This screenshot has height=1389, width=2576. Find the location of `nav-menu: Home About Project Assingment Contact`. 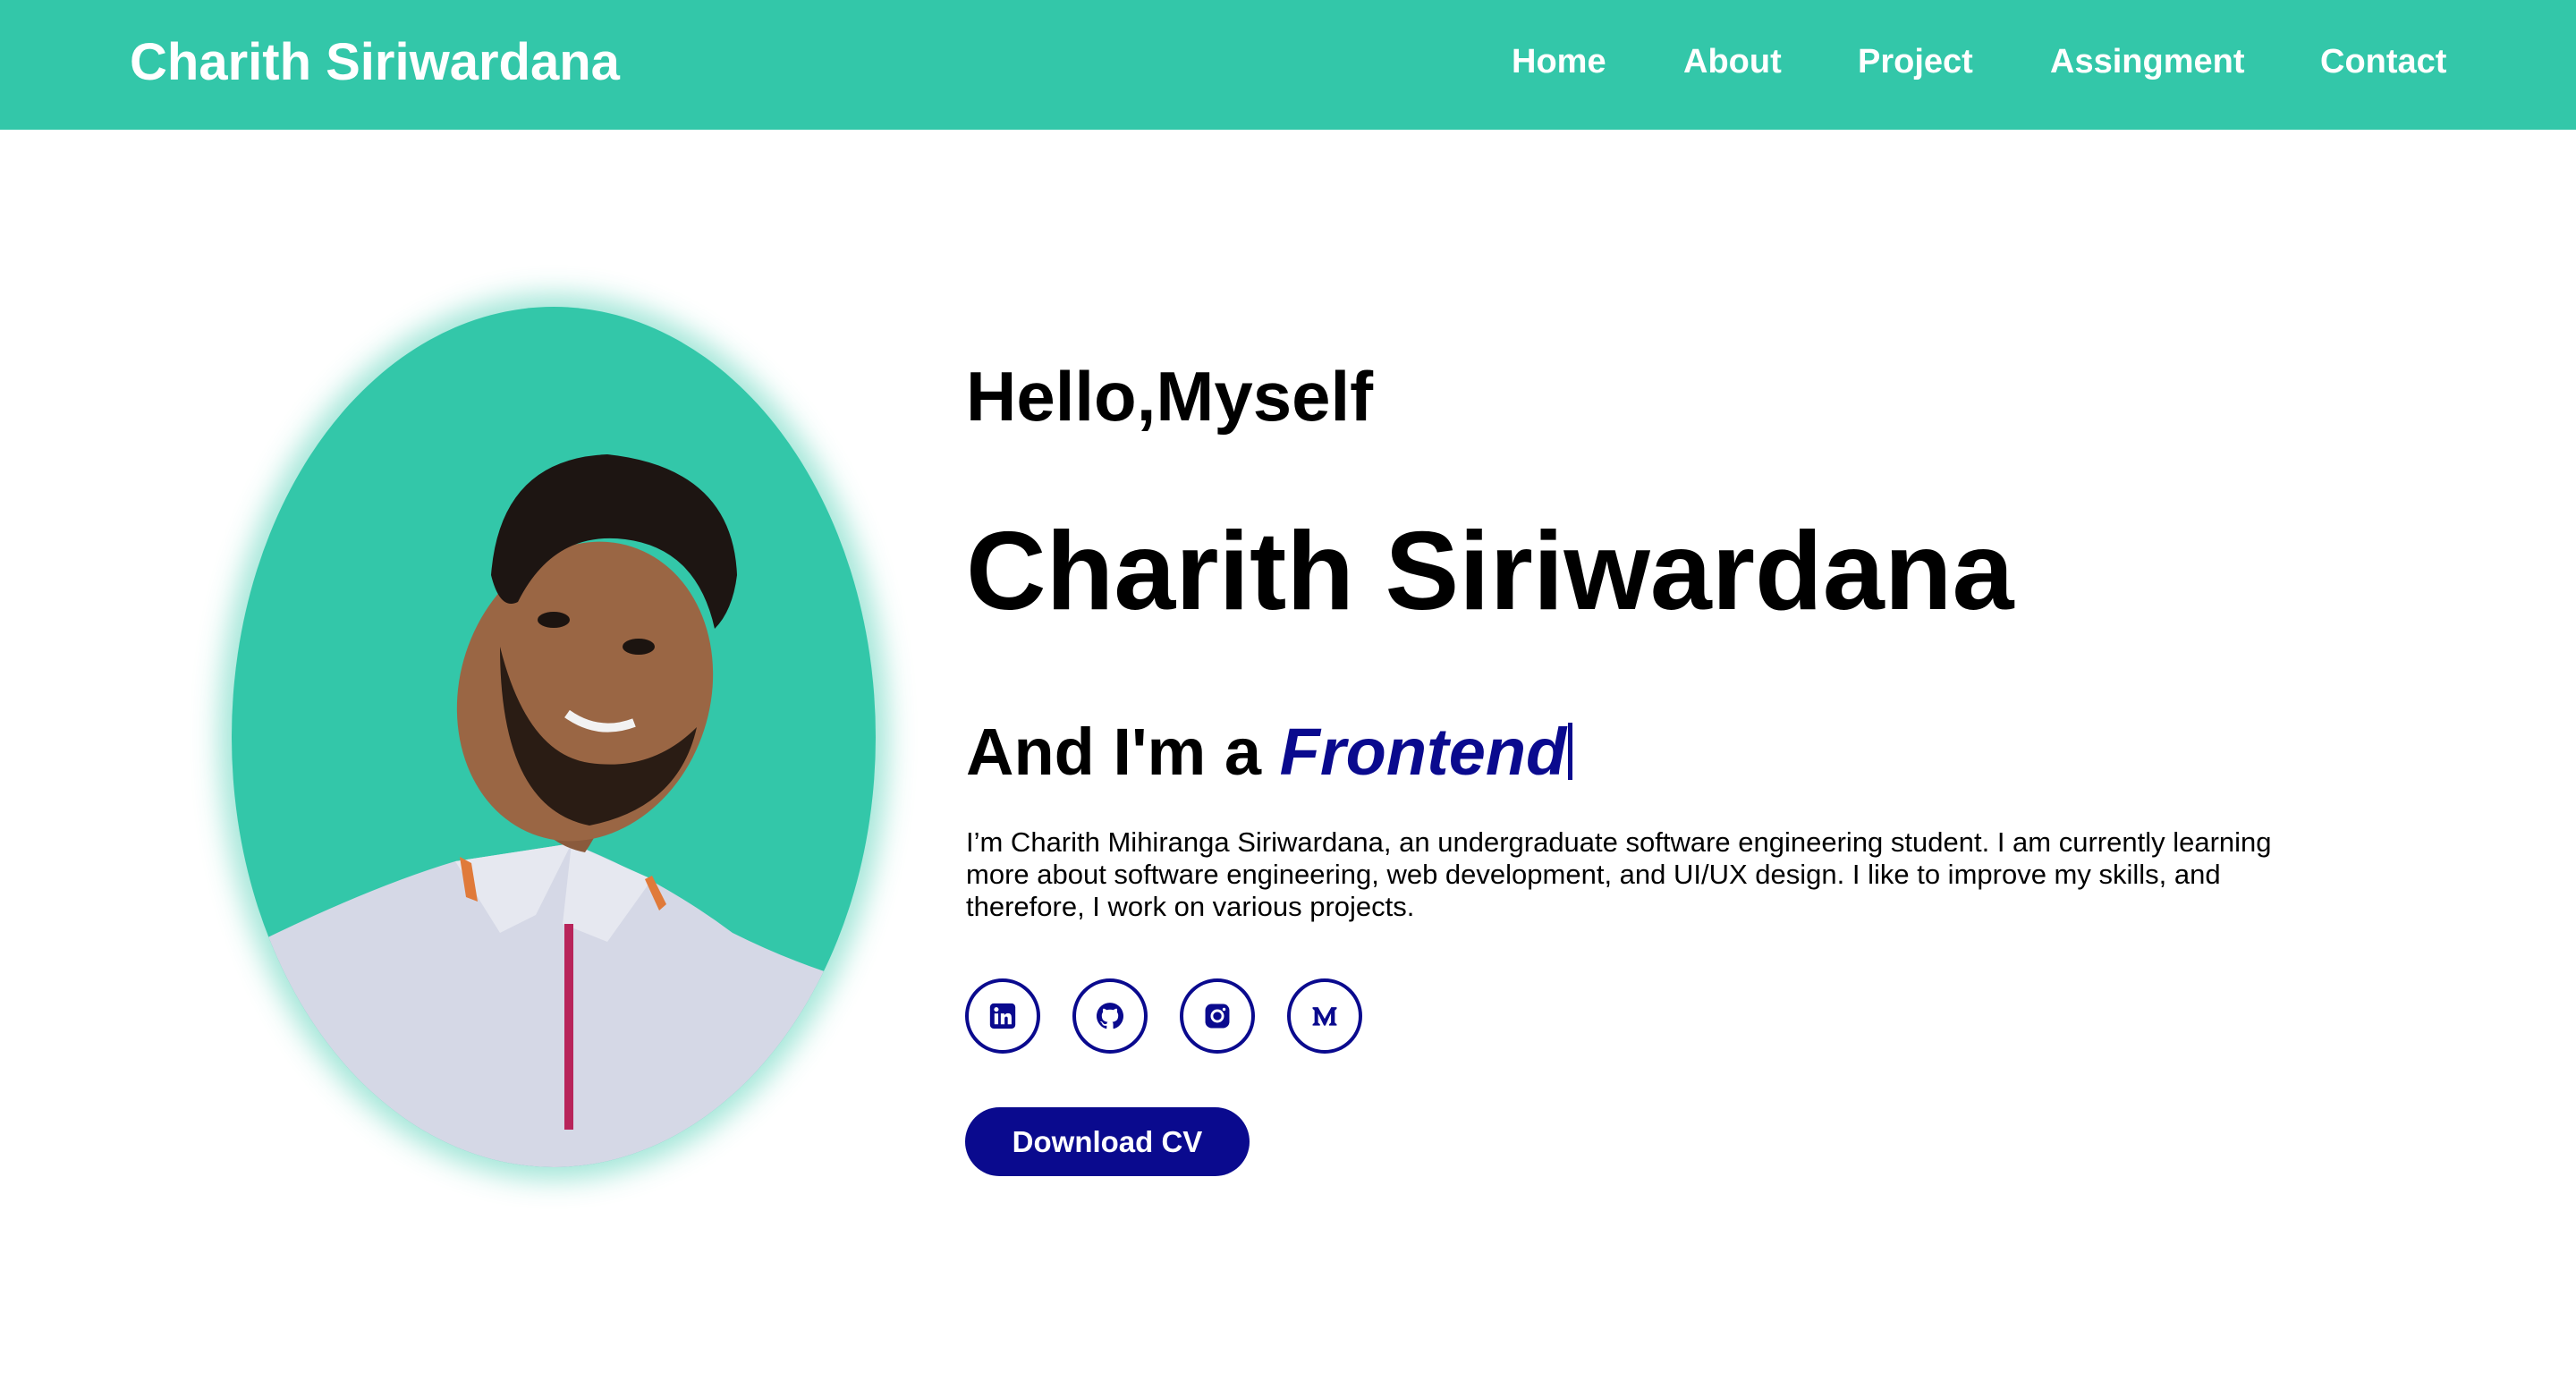

nav-menu: Home About Project Assingment Contact is located at coordinates (1288, 65).